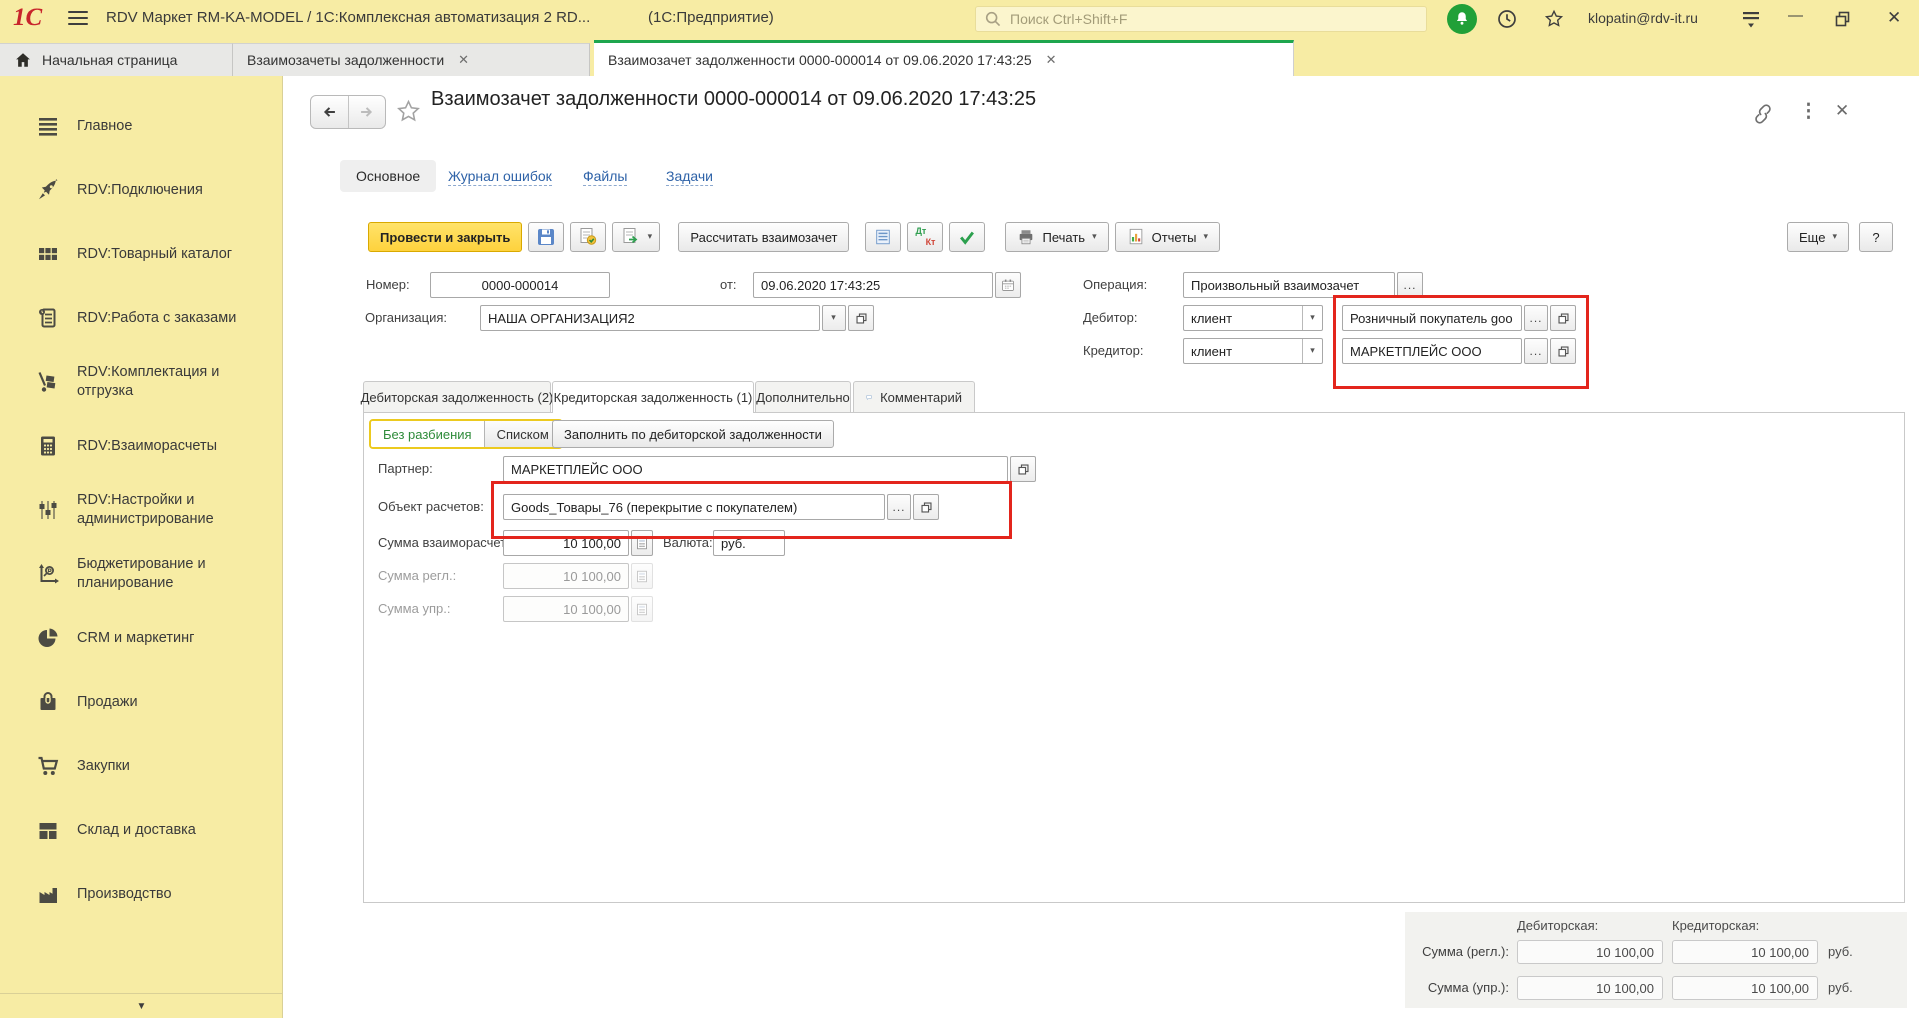 Image resolution: width=1919 pixels, height=1018 pixels. Describe the element at coordinates (749, 543) in the screenshot. I see `currency-input: руб.` at that location.